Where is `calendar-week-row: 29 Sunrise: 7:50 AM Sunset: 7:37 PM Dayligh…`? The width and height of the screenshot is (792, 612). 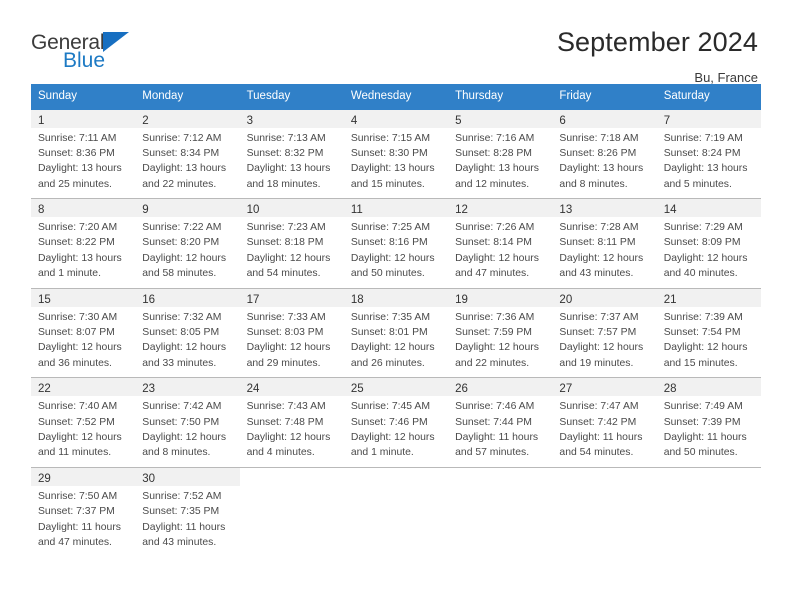 calendar-week-row: 29 Sunrise: 7:50 AM Sunset: 7:37 PM Dayligh… is located at coordinates (396, 511).